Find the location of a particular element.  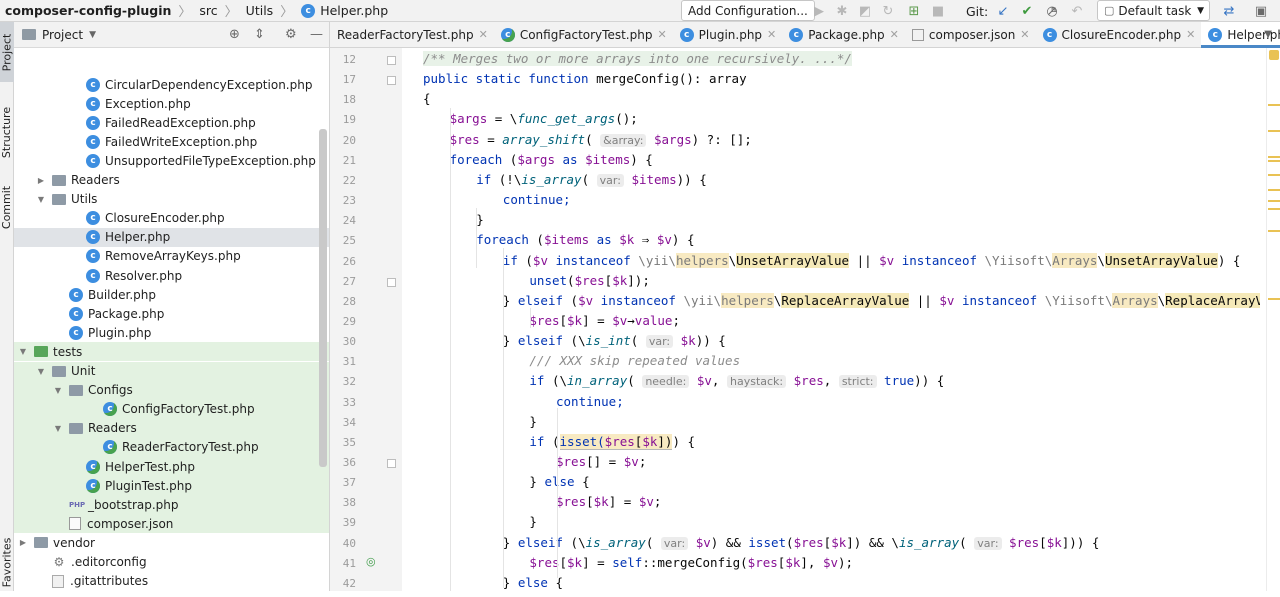

tree-folder: ▼tests is located at coordinates (172, 351).